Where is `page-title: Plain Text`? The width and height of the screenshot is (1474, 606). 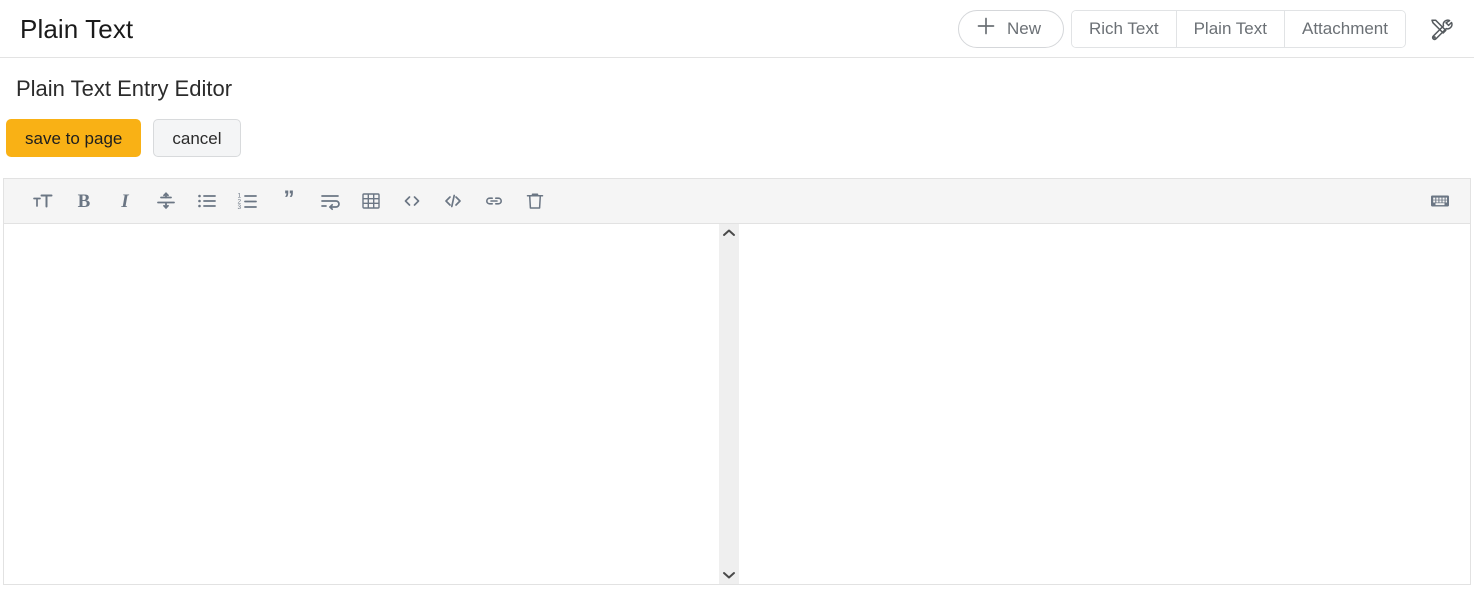
page-title: Plain Text is located at coordinates (77, 28).